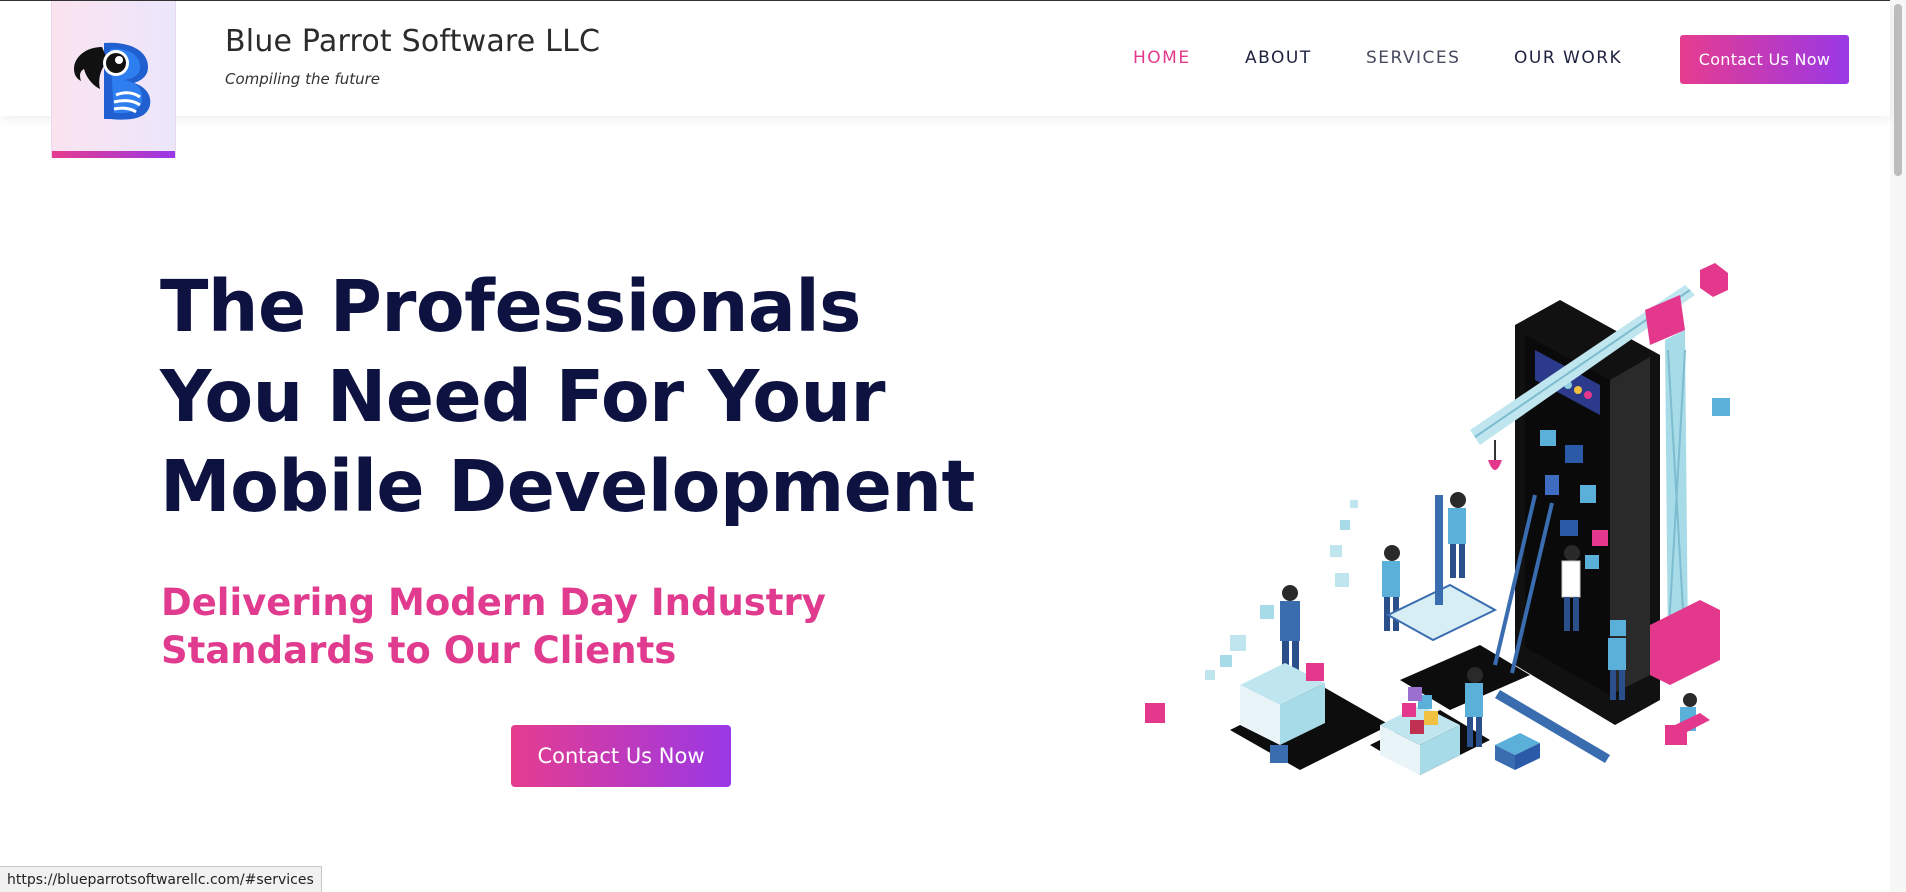 This screenshot has height=892, width=1906. What do you see at coordinates (1457, 535) in the screenshot?
I see `worker-figure` at bounding box center [1457, 535].